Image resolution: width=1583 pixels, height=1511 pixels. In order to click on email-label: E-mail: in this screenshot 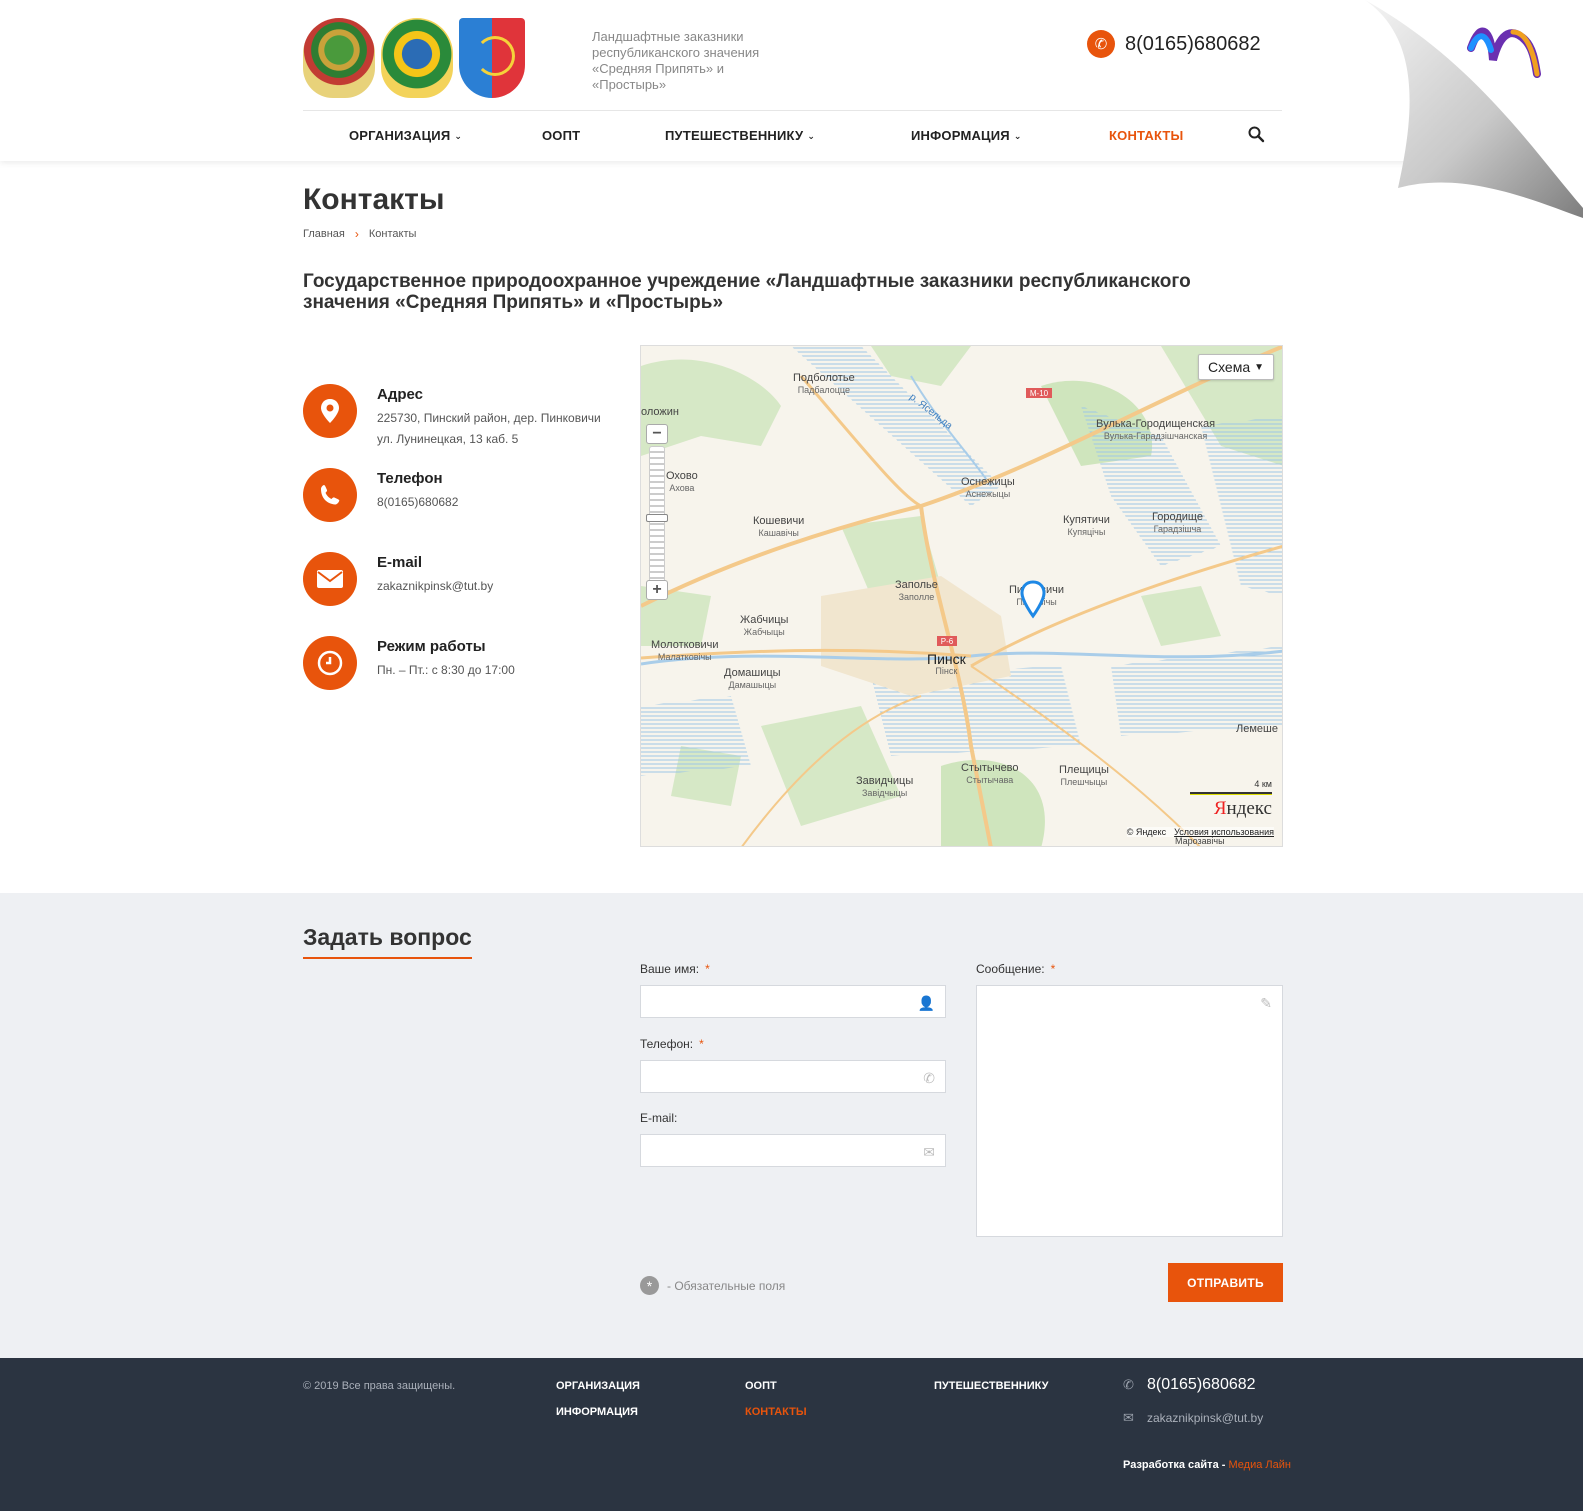, I will do `click(659, 1118)`.